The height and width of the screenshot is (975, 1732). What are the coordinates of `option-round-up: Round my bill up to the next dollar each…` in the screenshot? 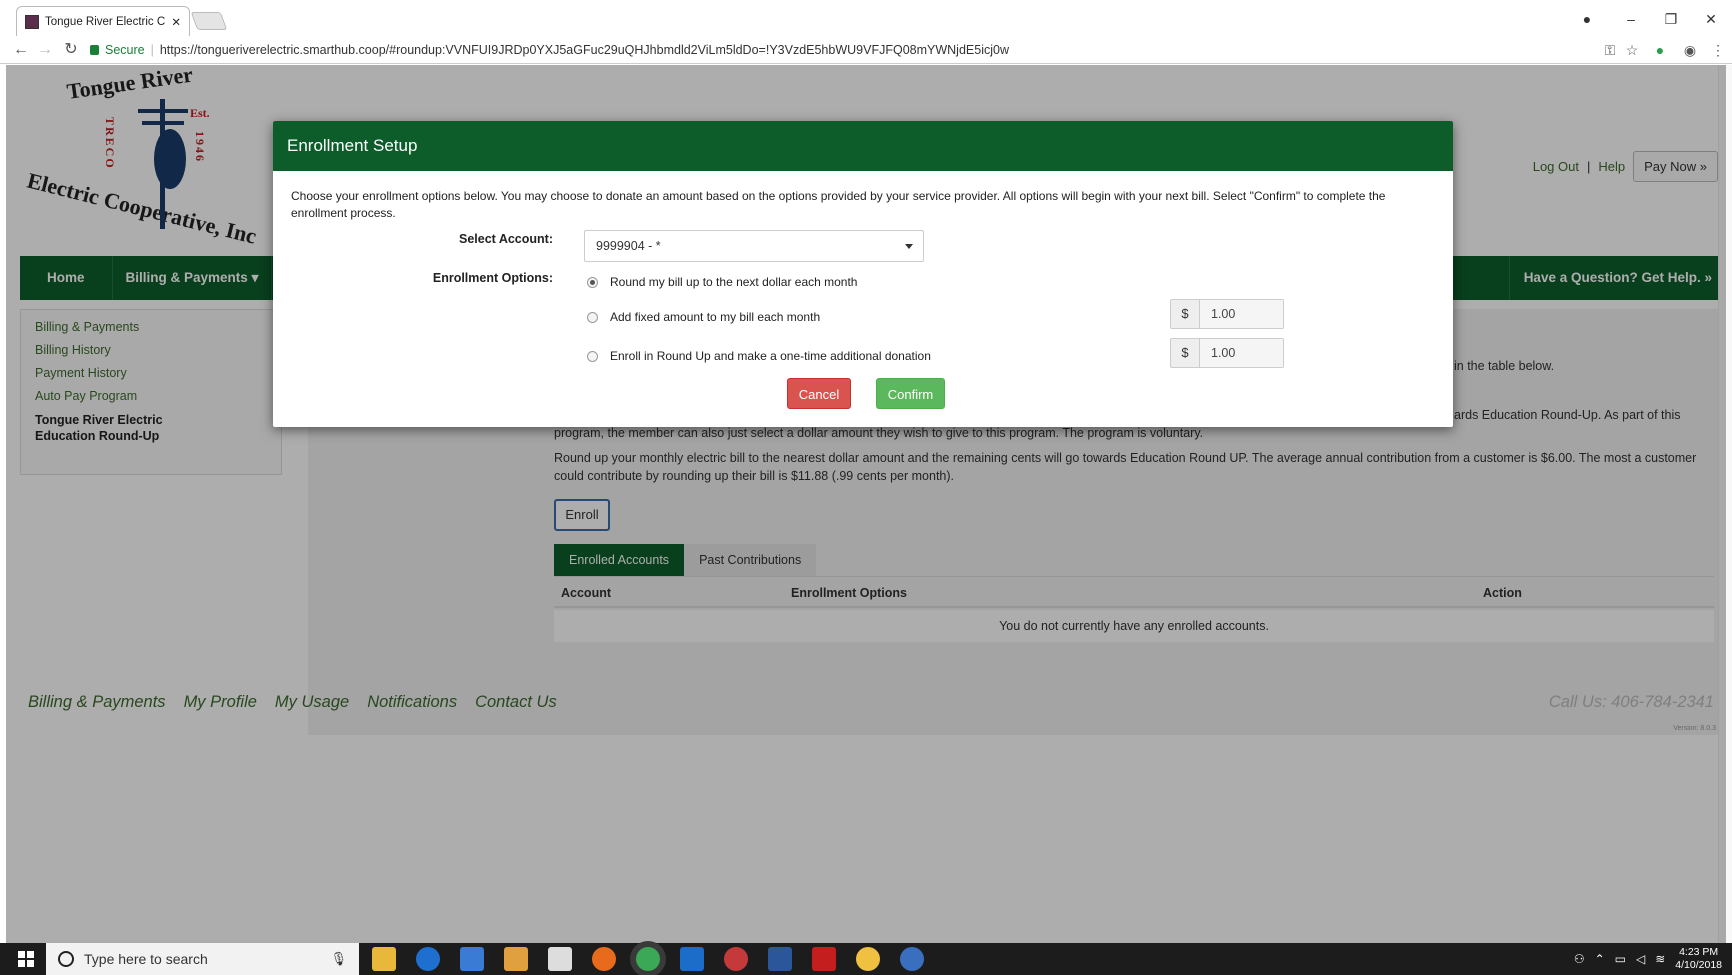 It's located at (722, 282).